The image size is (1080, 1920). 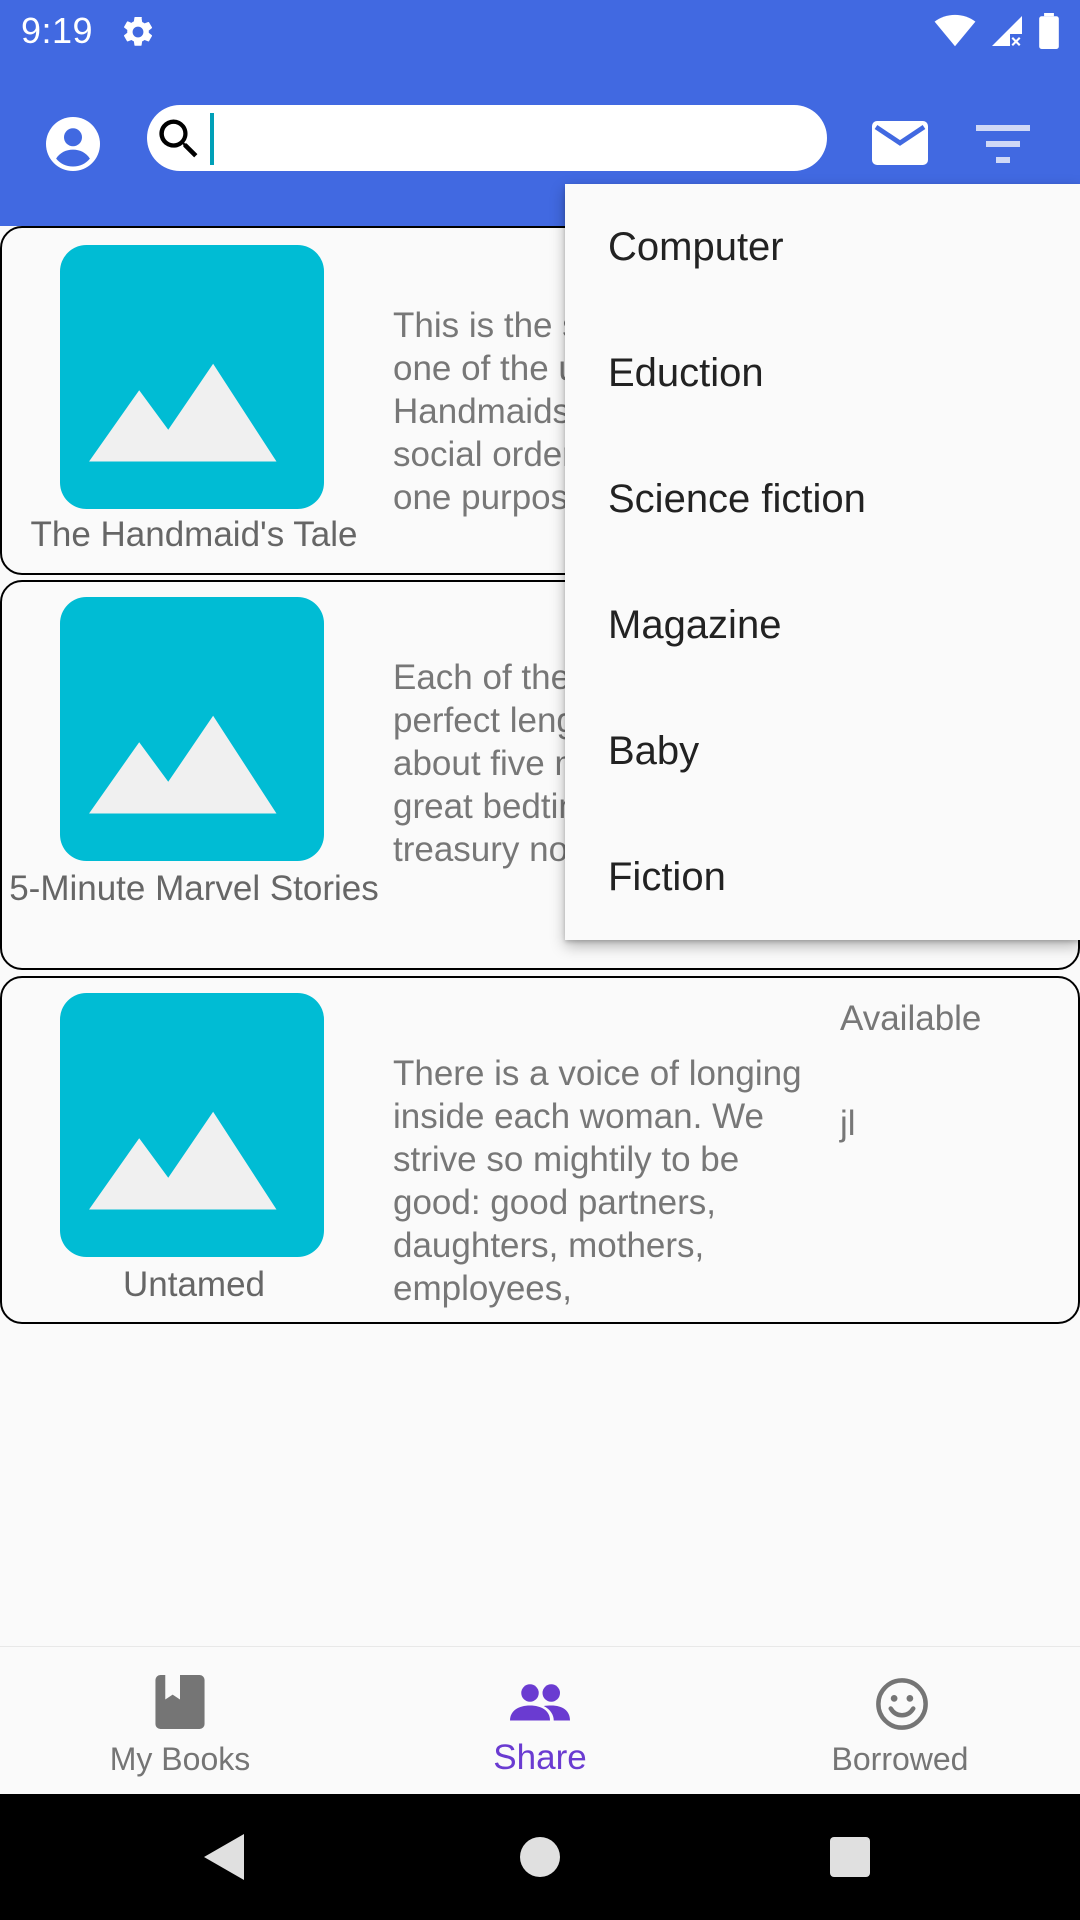 What do you see at coordinates (900, 1759) in the screenshot?
I see `nav-label: Borrowed` at bounding box center [900, 1759].